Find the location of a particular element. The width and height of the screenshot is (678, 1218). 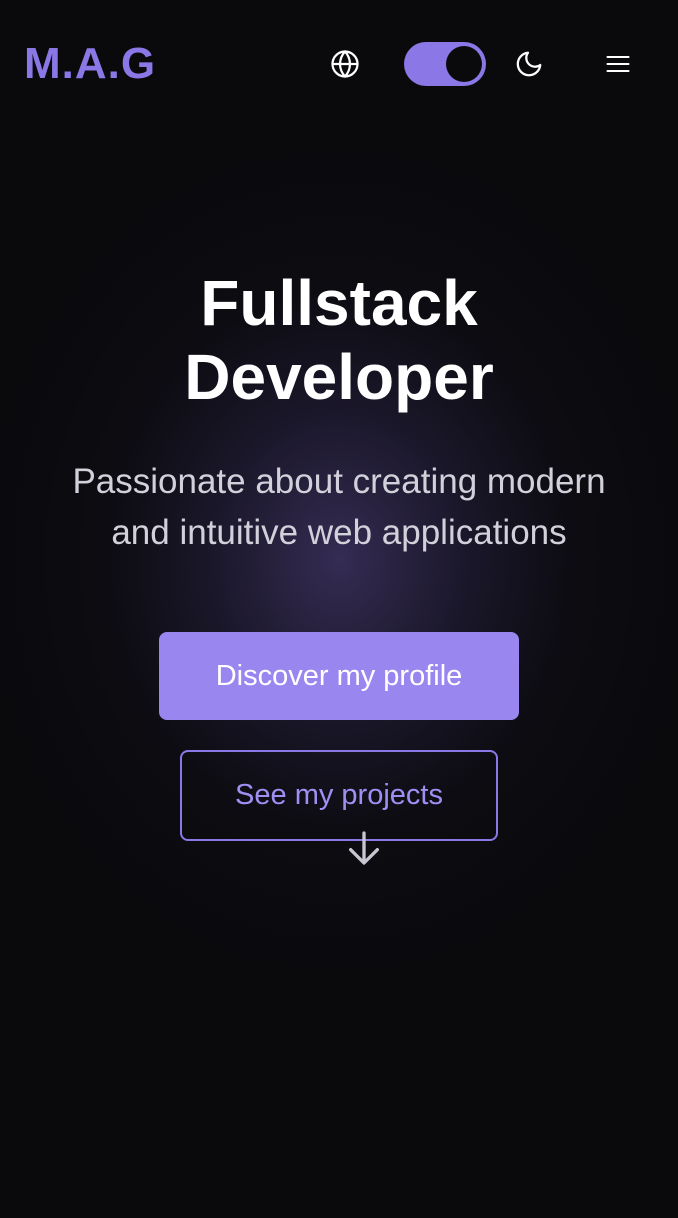

hero-title-line-1: Fullstack is located at coordinates (339, 303).